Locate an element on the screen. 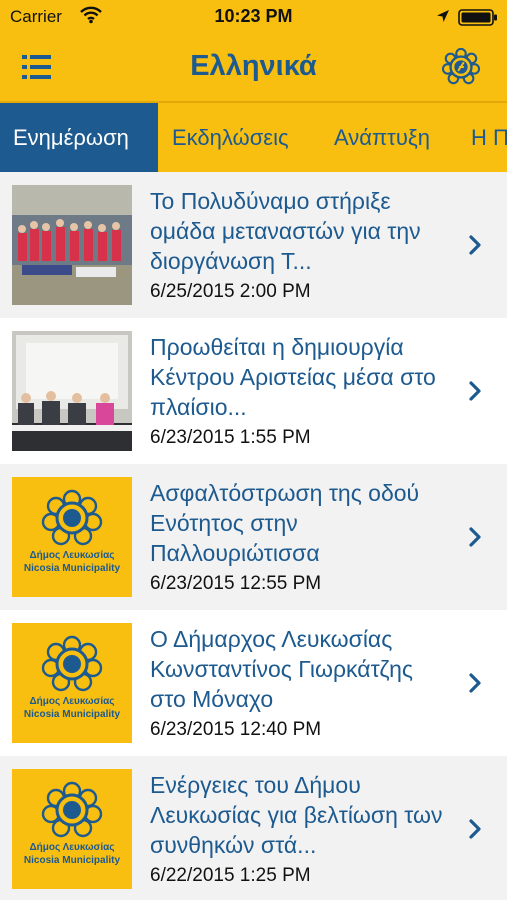  municipality-logo-button is located at coordinates (461, 66).